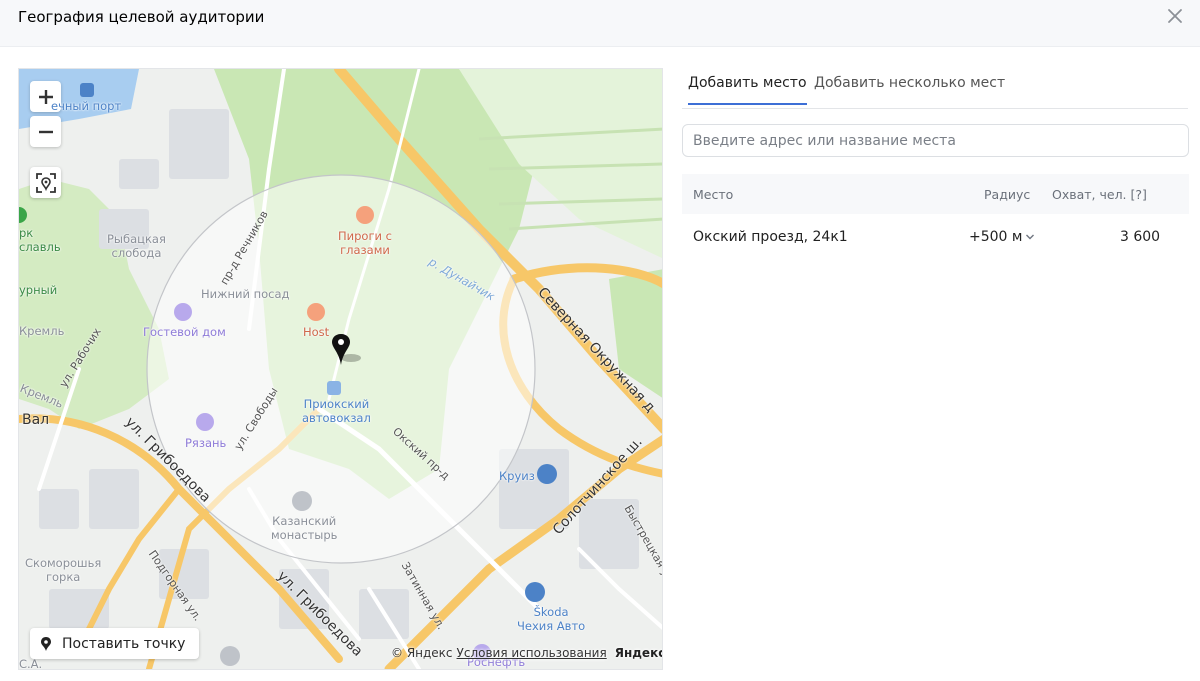 The width and height of the screenshot is (1200, 681). I want to click on map-label-park: рк славль, so click(40, 240).